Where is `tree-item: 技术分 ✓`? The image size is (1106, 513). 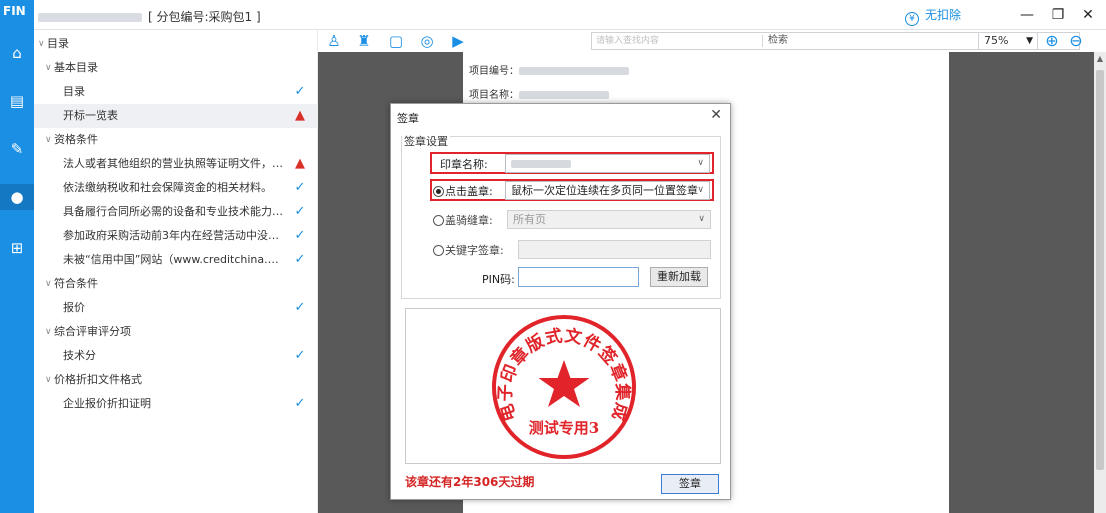 tree-item: 技术分 ✓ is located at coordinates (176, 356).